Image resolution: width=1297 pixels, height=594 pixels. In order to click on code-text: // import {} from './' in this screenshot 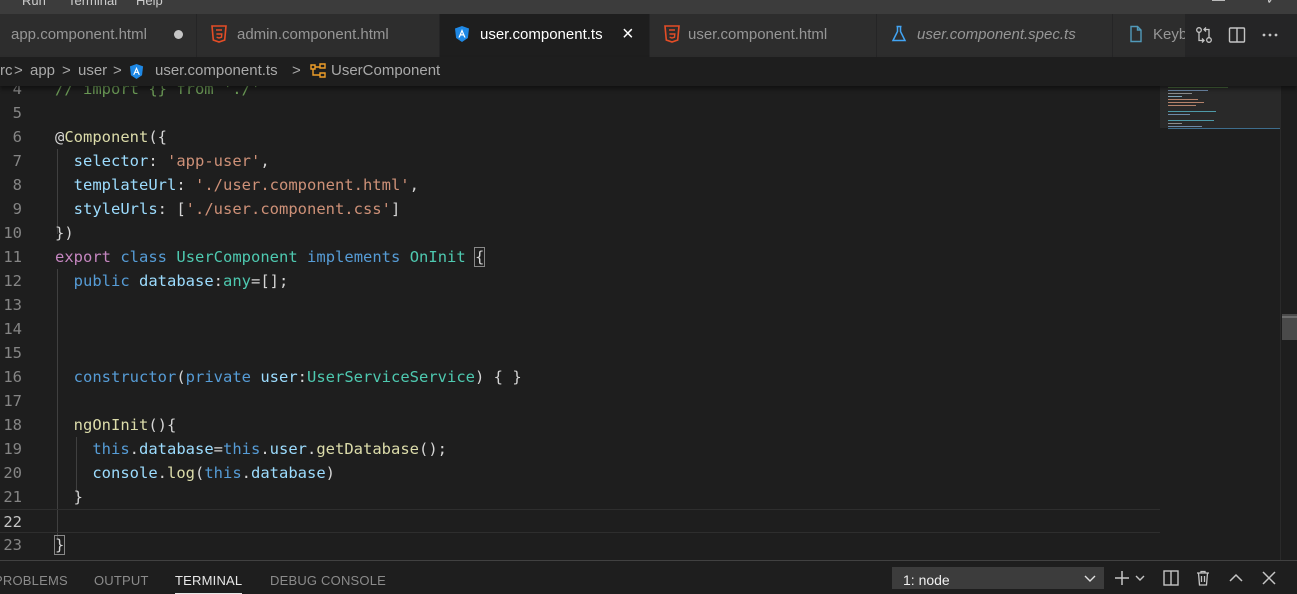, I will do `click(157, 92)`.